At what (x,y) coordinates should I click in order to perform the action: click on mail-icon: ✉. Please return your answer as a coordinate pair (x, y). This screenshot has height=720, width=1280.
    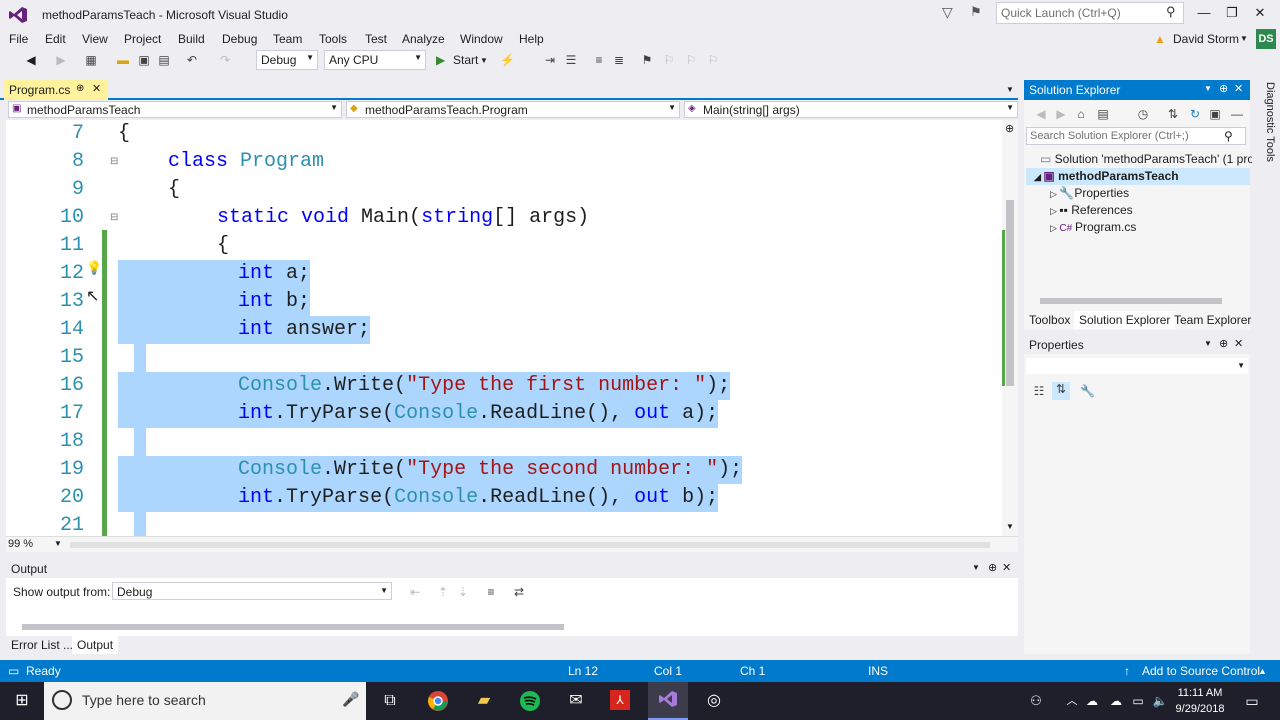
    Looking at the image, I should click on (576, 701).